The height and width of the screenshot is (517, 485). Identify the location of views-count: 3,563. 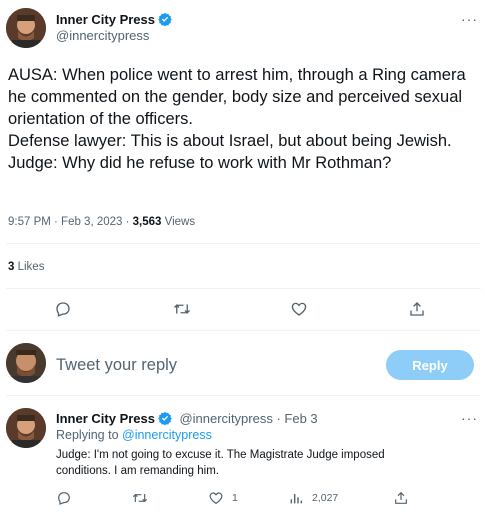
(147, 222).